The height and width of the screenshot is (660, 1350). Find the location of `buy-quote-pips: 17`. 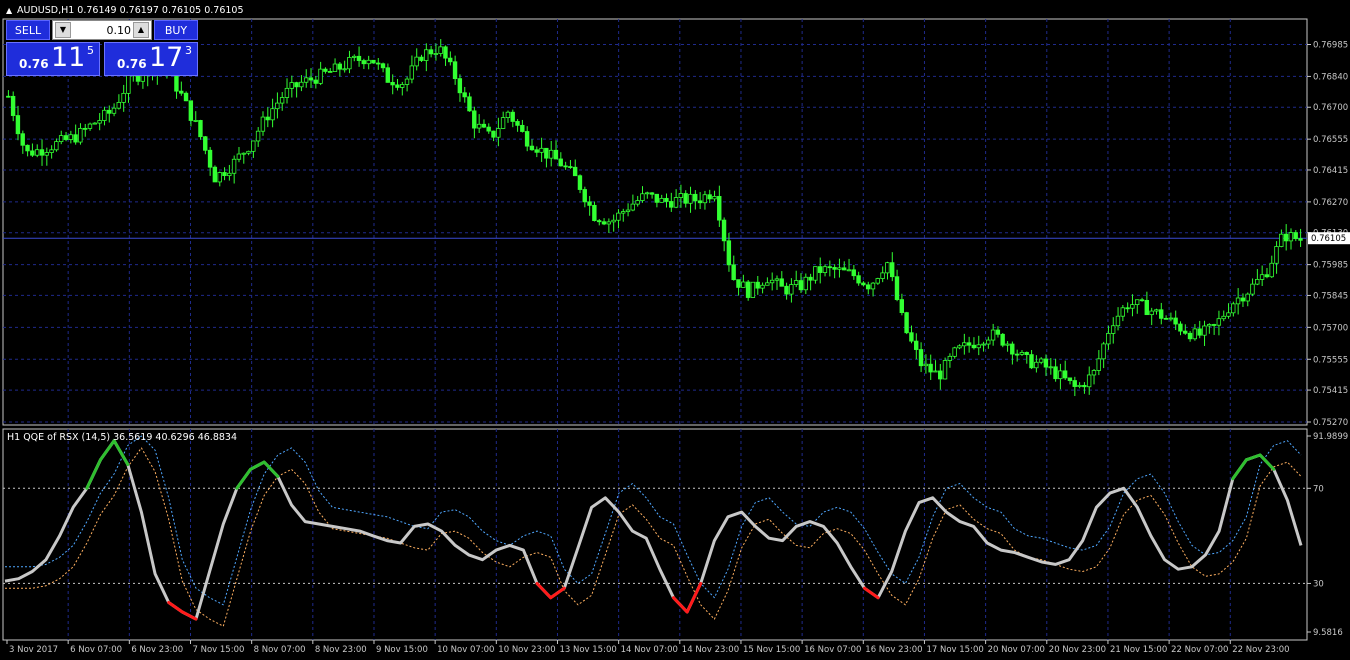

buy-quote-pips: 17 is located at coordinates (166, 57).